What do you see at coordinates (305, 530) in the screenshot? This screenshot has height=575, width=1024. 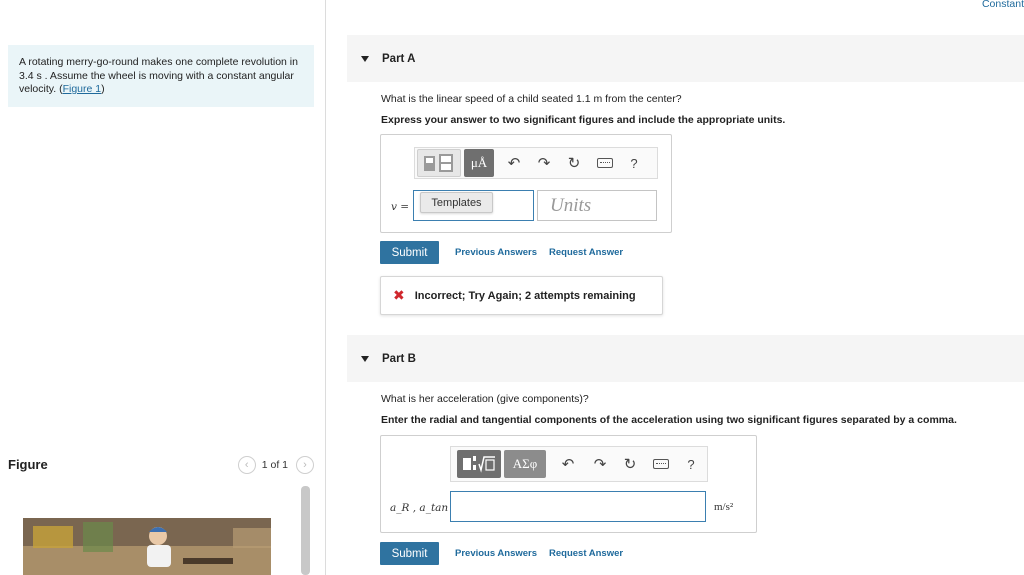 I see `figure-scrollbar` at bounding box center [305, 530].